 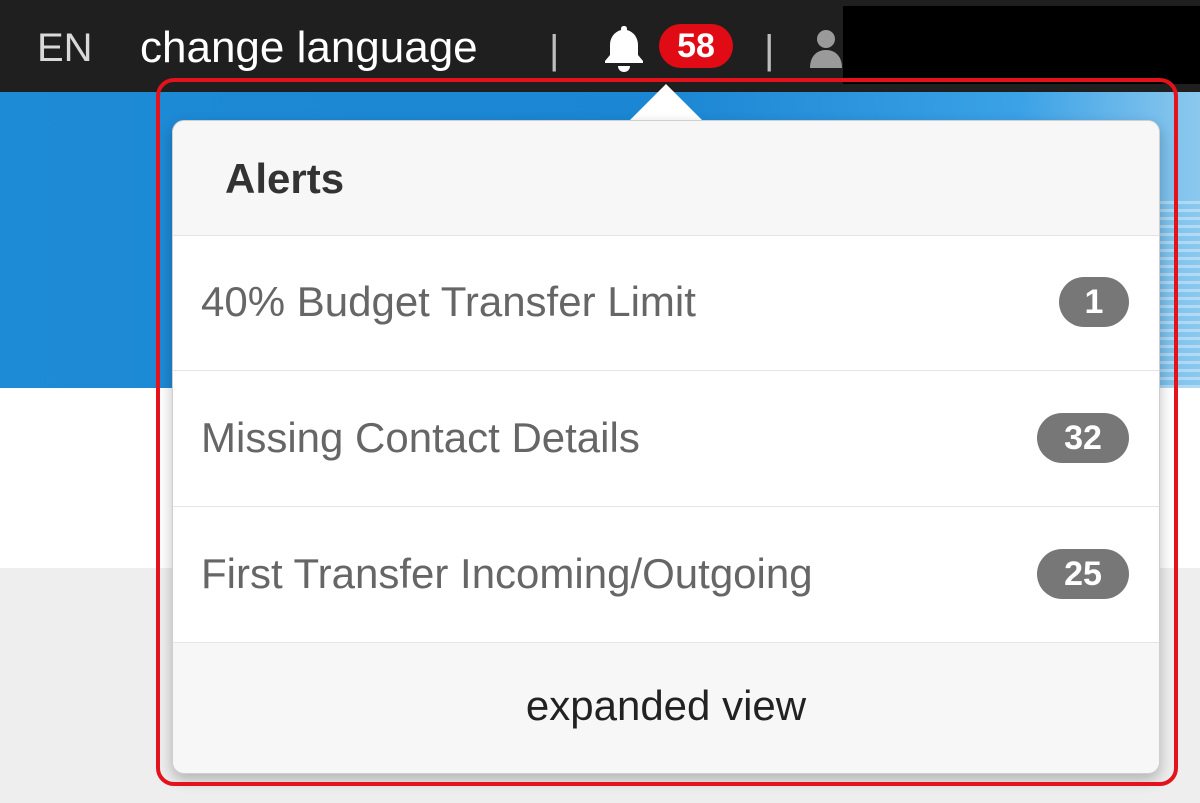 I want to click on notification-count-badge: 58, so click(x=696, y=46).